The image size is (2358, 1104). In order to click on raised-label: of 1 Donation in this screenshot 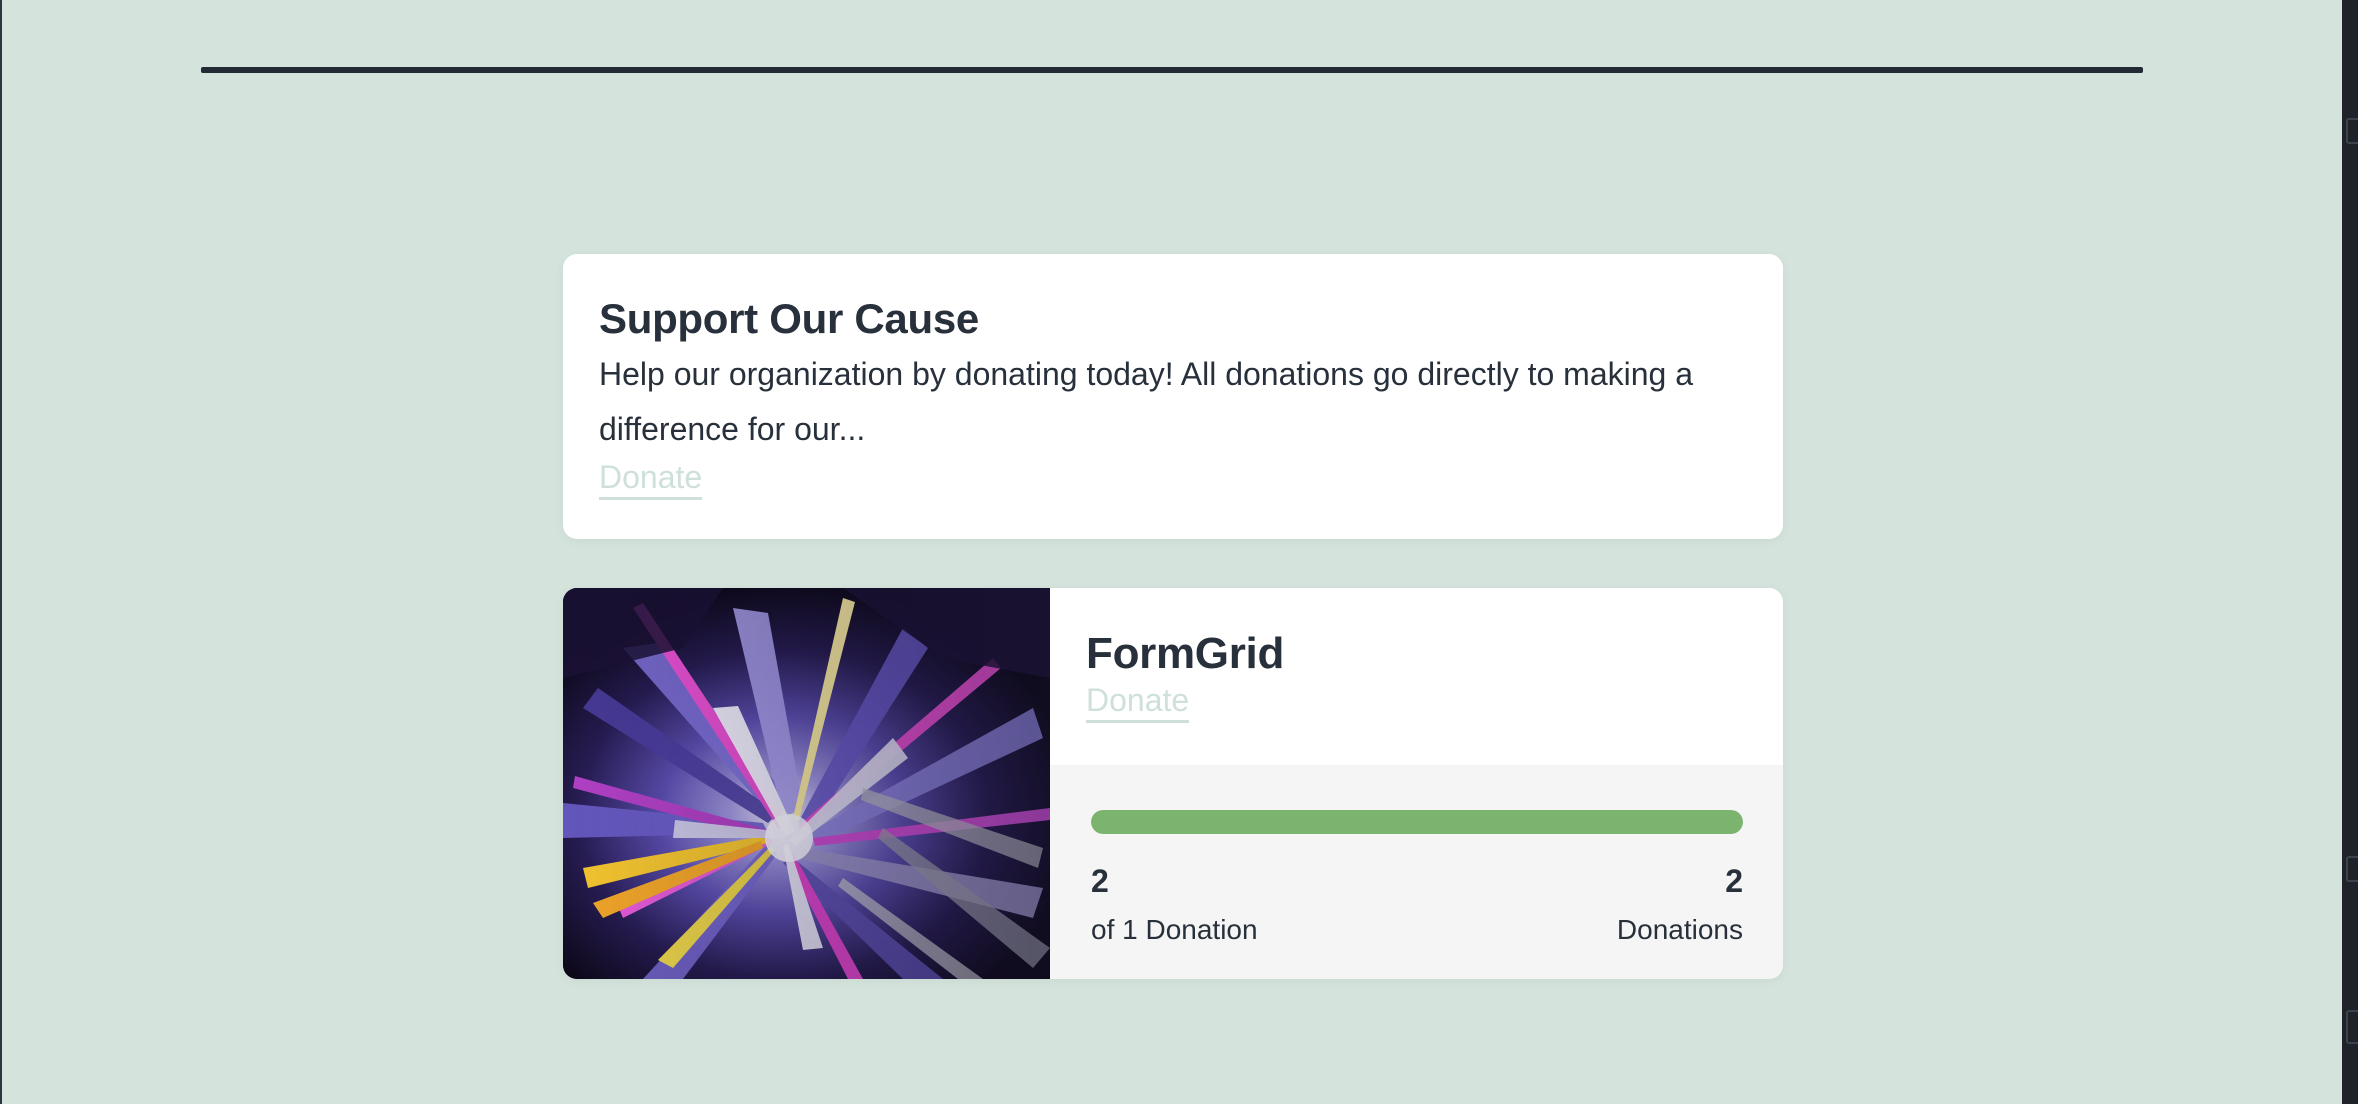, I will do `click(1174, 929)`.